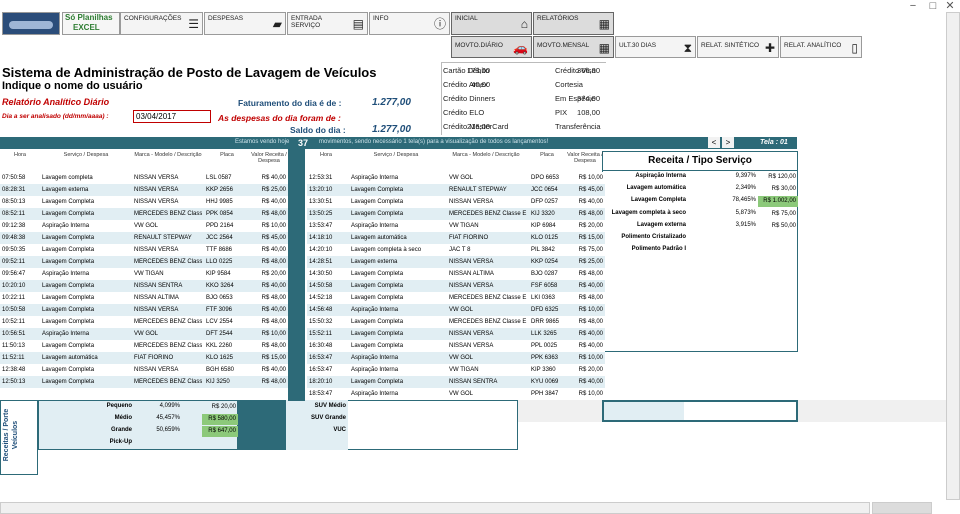 The image size is (960, 514). Describe the element at coordinates (573, 47) in the screenshot. I see `nav2-1-button: MOVTO.MENSAL ▦` at that location.